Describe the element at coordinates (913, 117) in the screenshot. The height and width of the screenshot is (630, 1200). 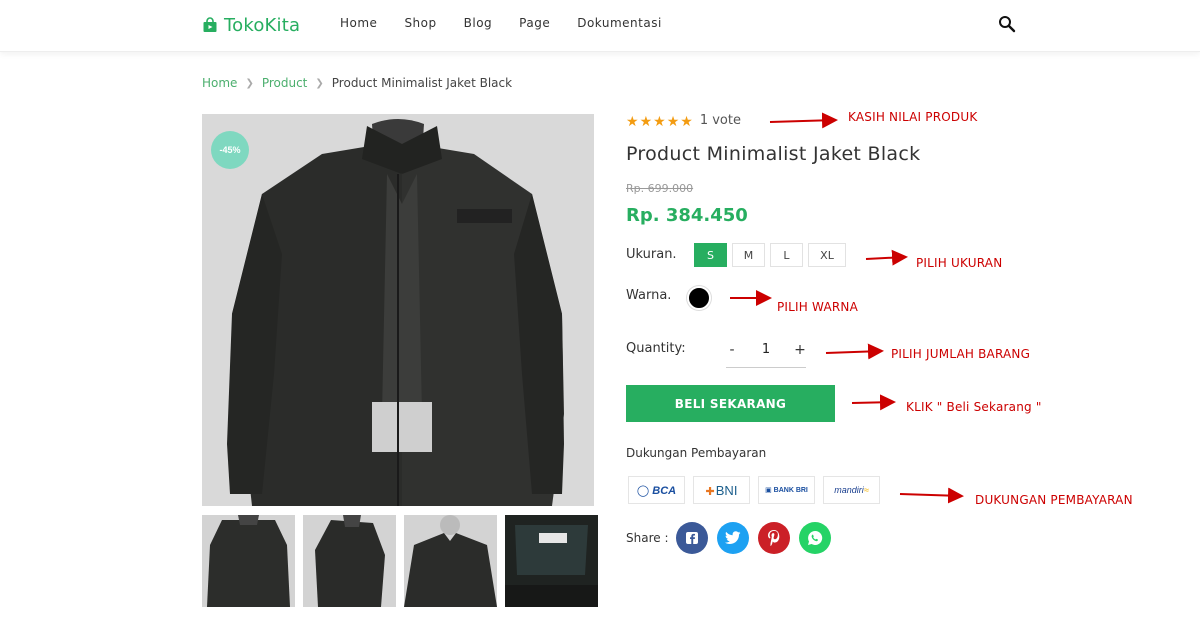
I see `annotation-rating: KASIH NILAI PRODUK` at that location.